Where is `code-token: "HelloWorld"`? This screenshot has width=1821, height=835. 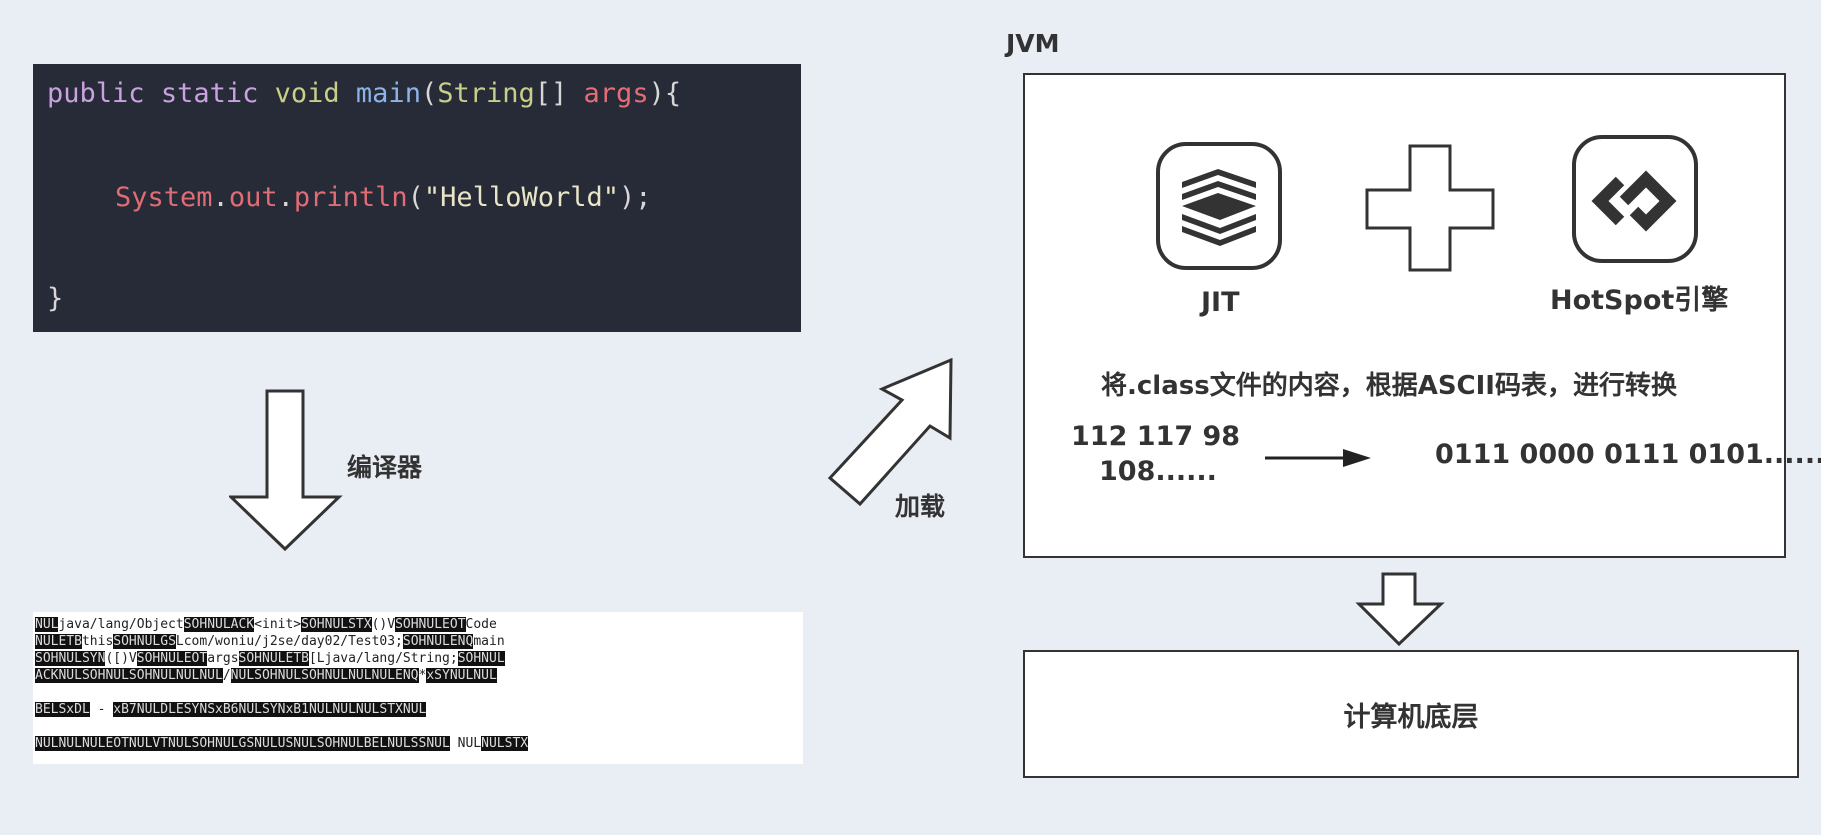 code-token: "HelloWorld" is located at coordinates (521, 197).